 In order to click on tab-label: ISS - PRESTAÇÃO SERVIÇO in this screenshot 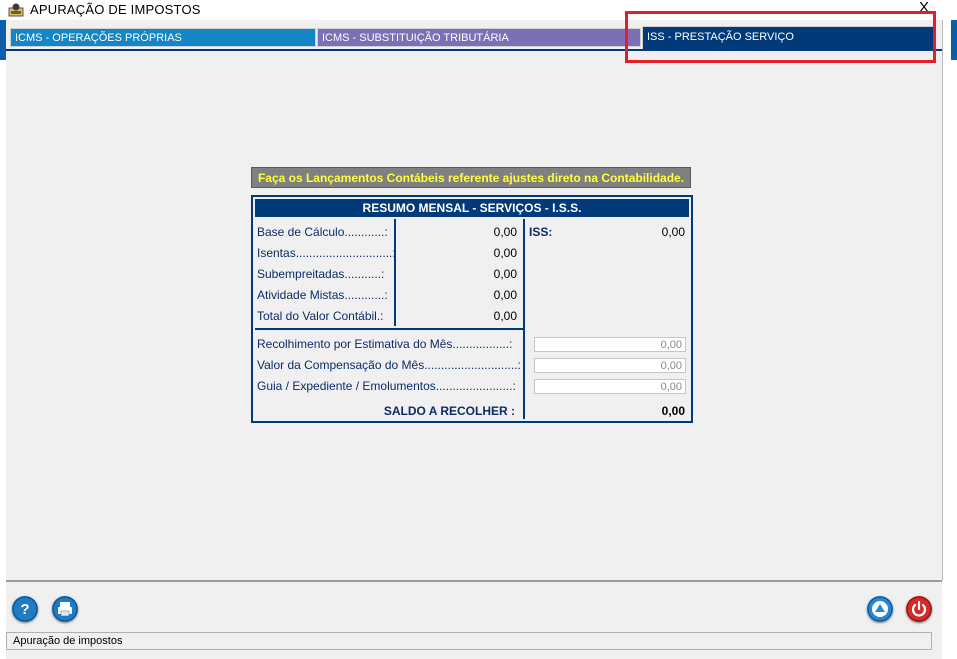, I will do `click(720, 37)`.